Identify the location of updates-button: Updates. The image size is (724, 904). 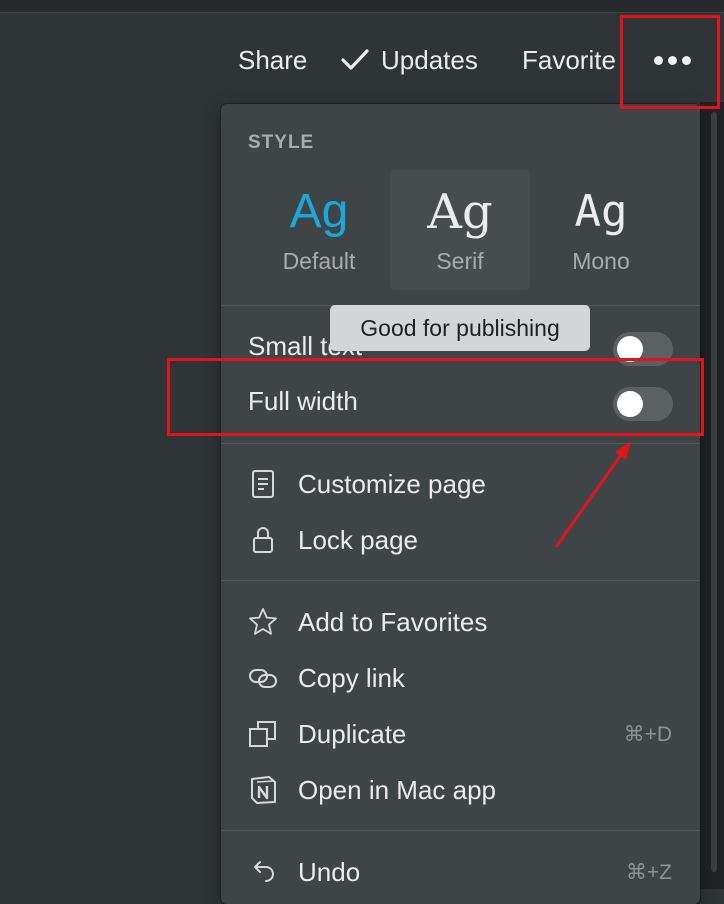
(409, 60).